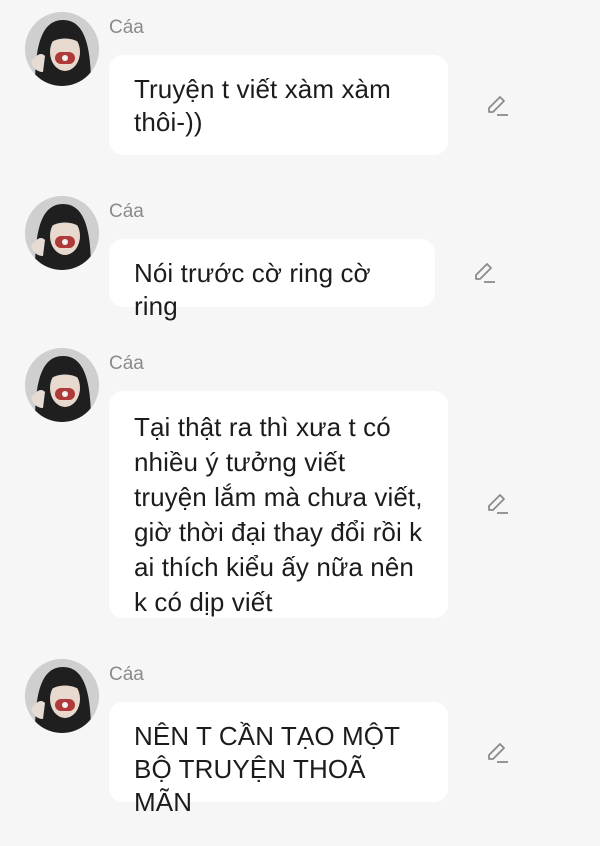 The image size is (600, 846). I want to click on message-text: Truyện t viết xàm xàm thôi-)), so click(262, 105).